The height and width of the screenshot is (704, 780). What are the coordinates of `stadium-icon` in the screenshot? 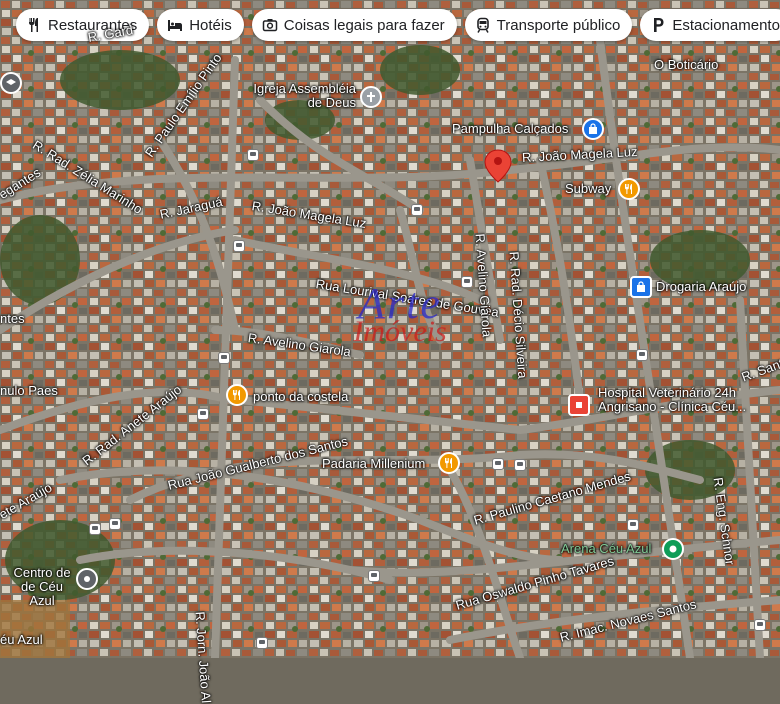 It's located at (673, 549).